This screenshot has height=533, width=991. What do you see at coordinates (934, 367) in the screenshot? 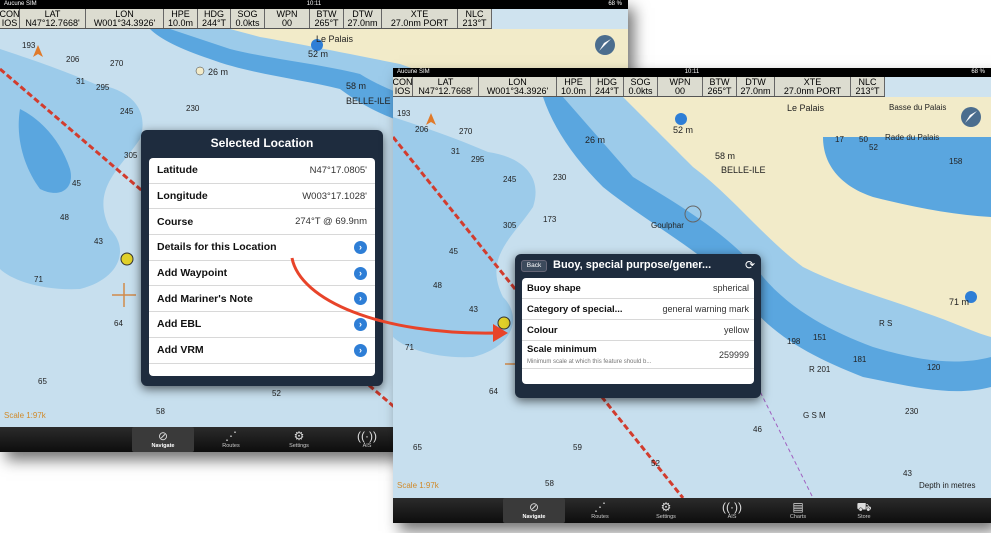
I see `depth-sounding: 120` at bounding box center [934, 367].